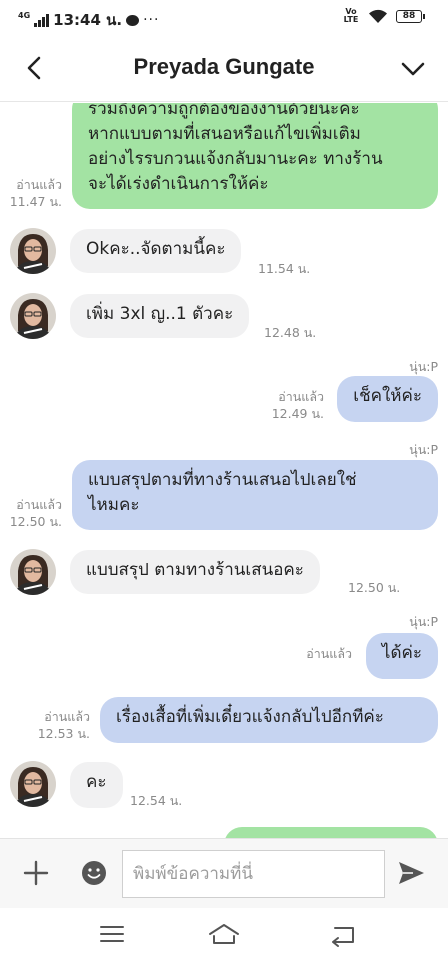  I want to click on back-button, so click(35, 68).